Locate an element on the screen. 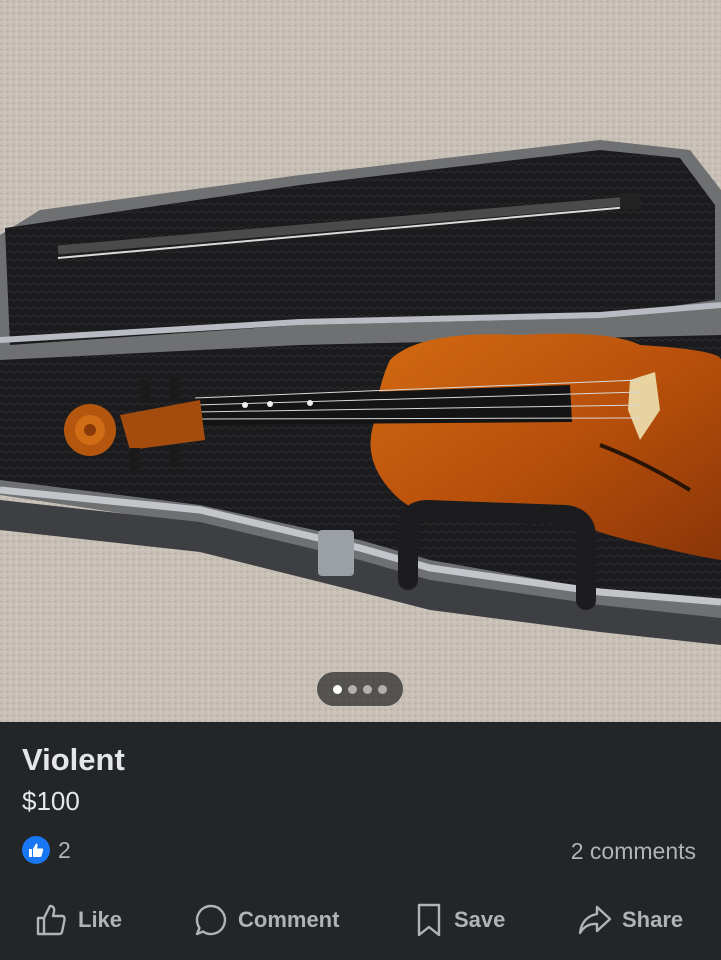  thumbs-up-outline-icon is located at coordinates (51, 920).